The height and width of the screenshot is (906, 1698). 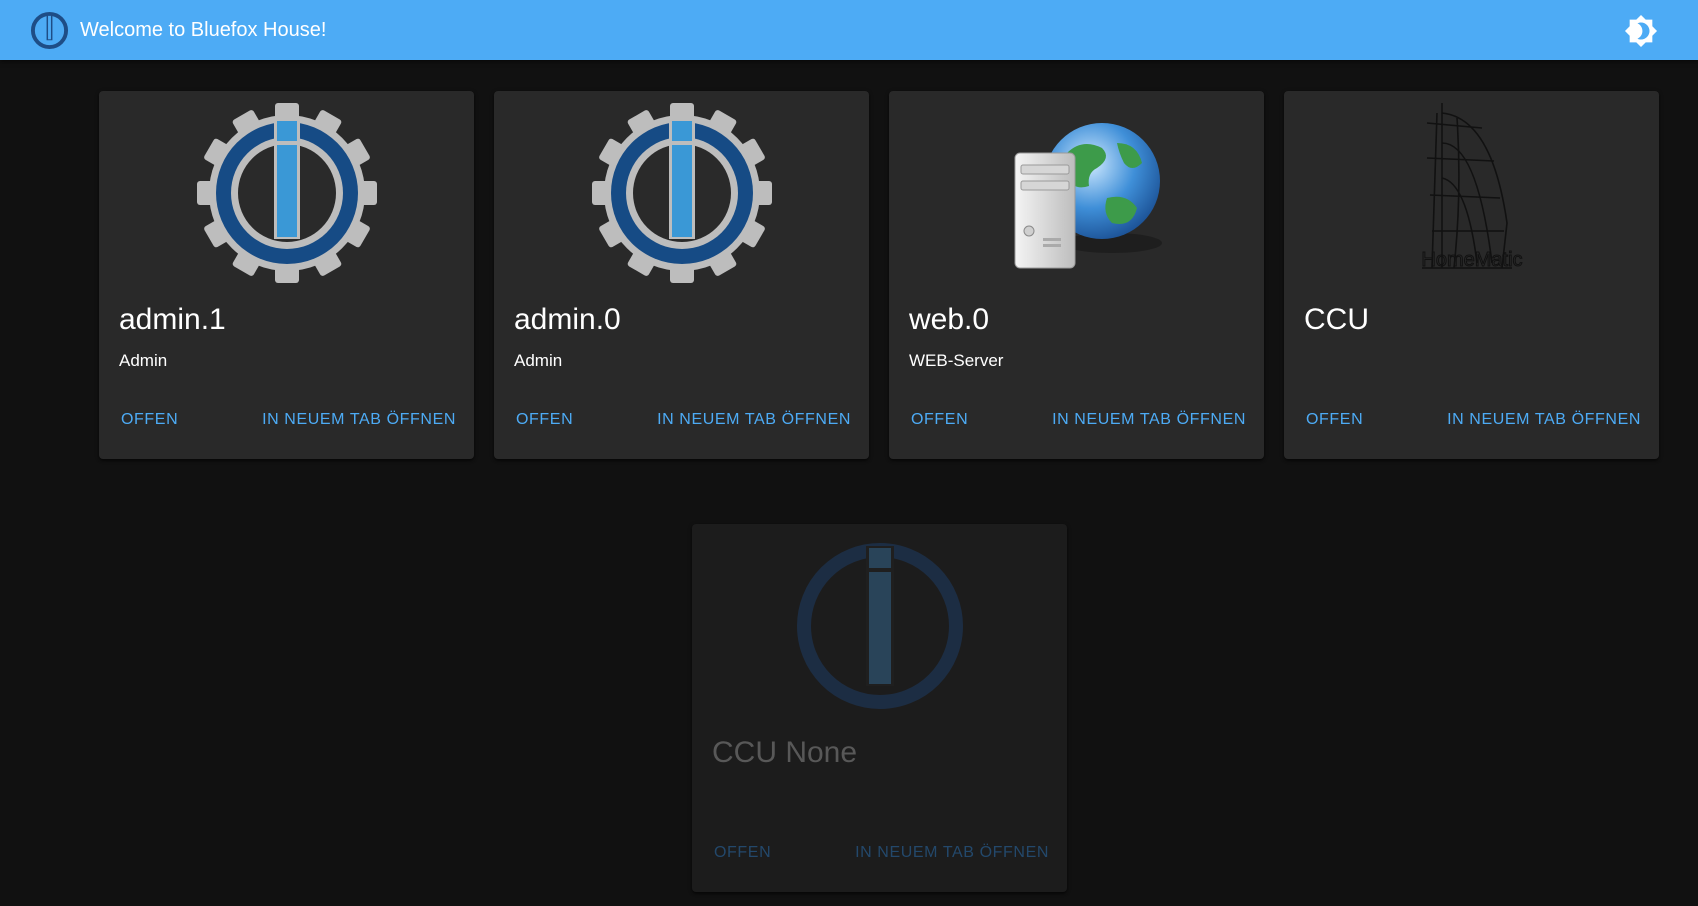 I want to click on homematic-logo-text: HomeMatic, so click(x=1471, y=260).